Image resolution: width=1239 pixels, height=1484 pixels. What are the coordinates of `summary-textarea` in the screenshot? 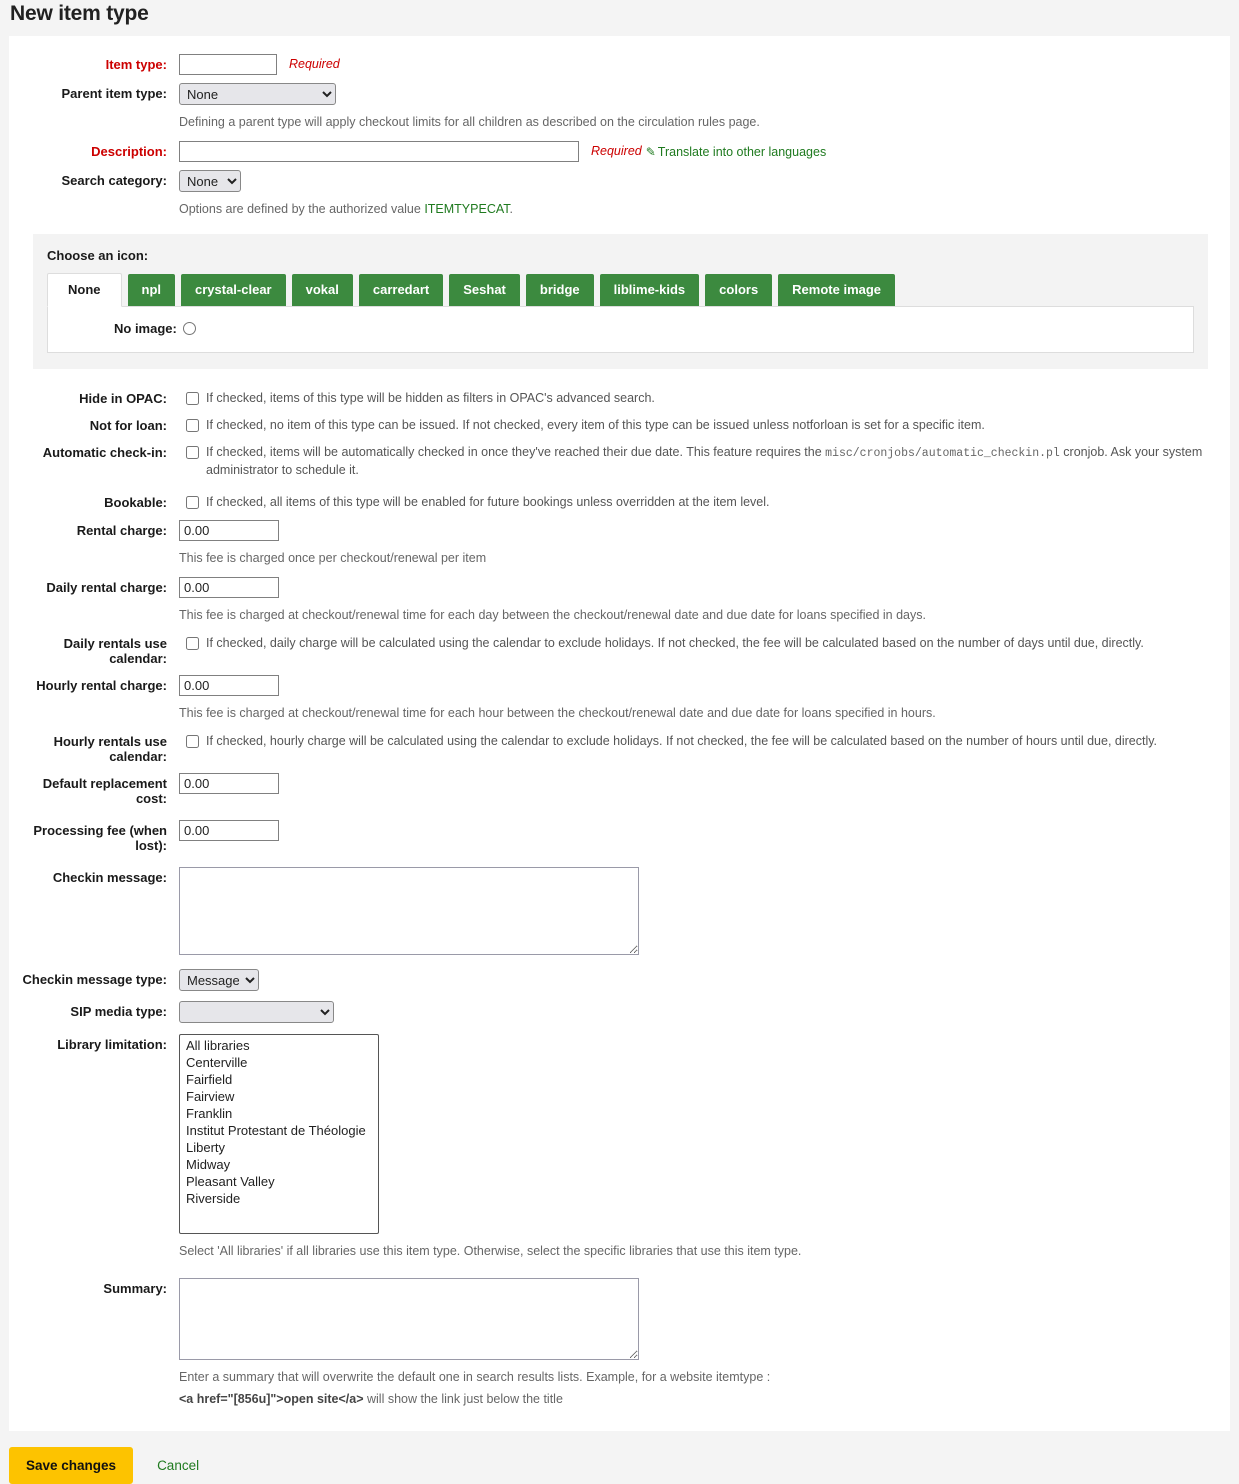 It's located at (409, 1319).